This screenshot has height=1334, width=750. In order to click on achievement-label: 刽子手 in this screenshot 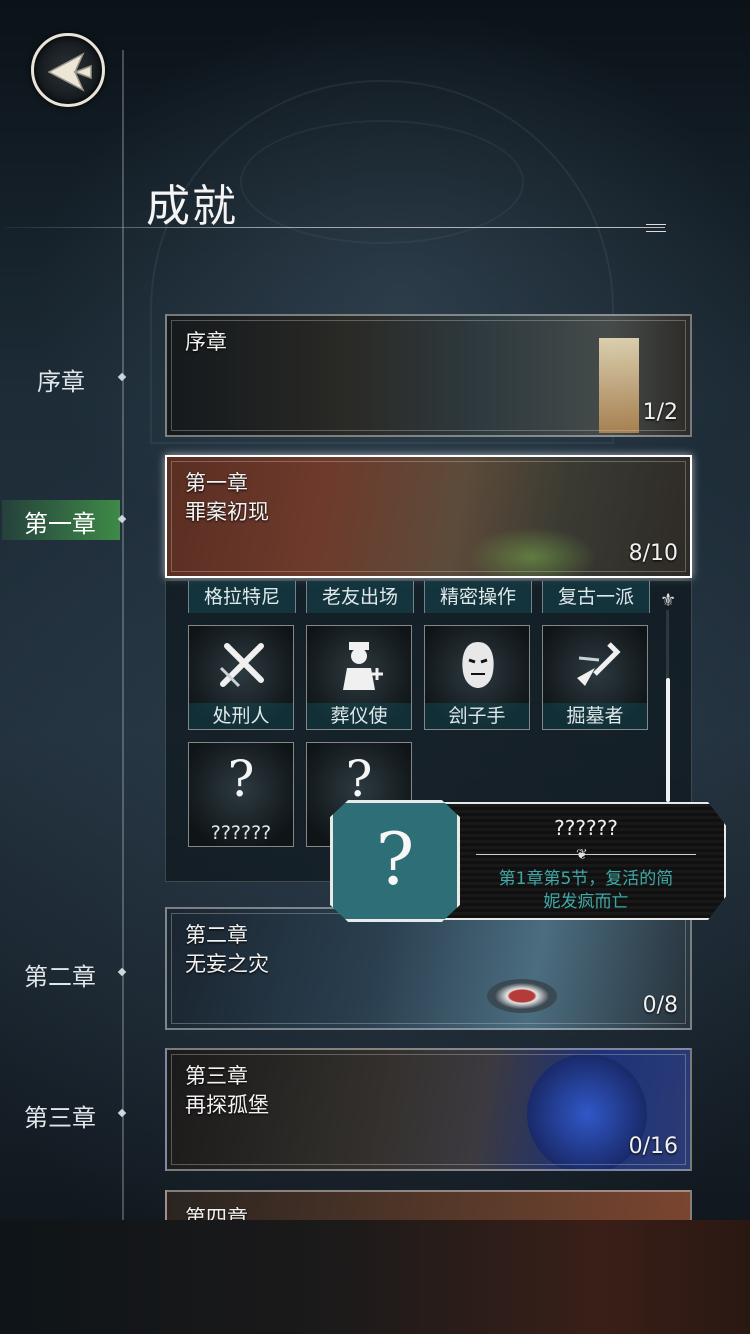, I will do `click(477, 716)`.